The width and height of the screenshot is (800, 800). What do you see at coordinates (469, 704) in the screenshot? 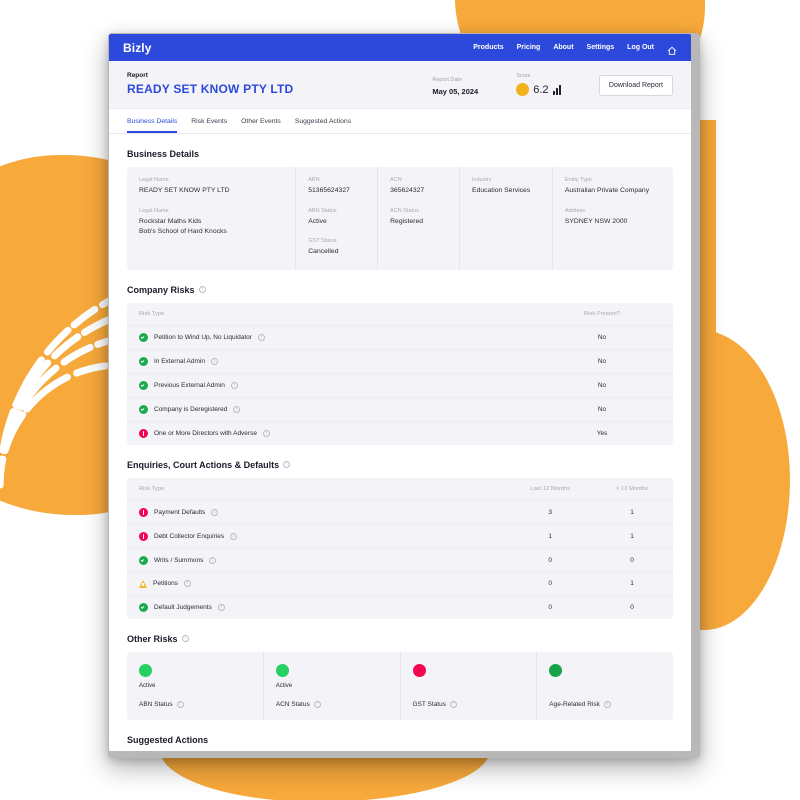
I see `other-risk-label-row: GST Status i` at bounding box center [469, 704].